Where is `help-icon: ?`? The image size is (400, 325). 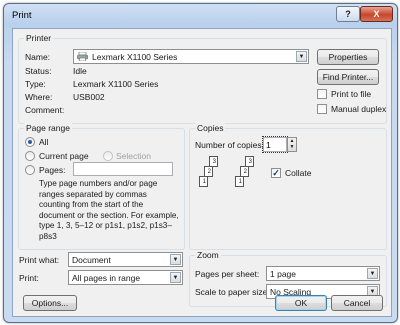
help-icon: ? is located at coordinates (348, 14).